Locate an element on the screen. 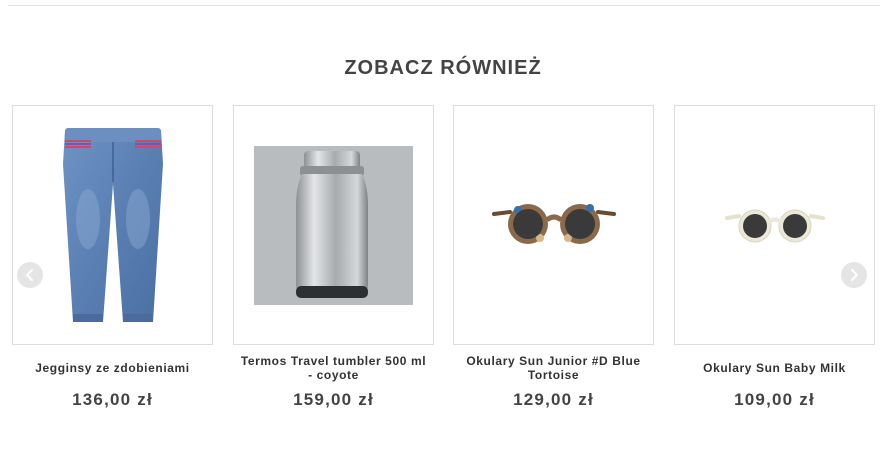 The width and height of the screenshot is (886, 452). product-price: 129,00 zł is located at coordinates (553, 399).